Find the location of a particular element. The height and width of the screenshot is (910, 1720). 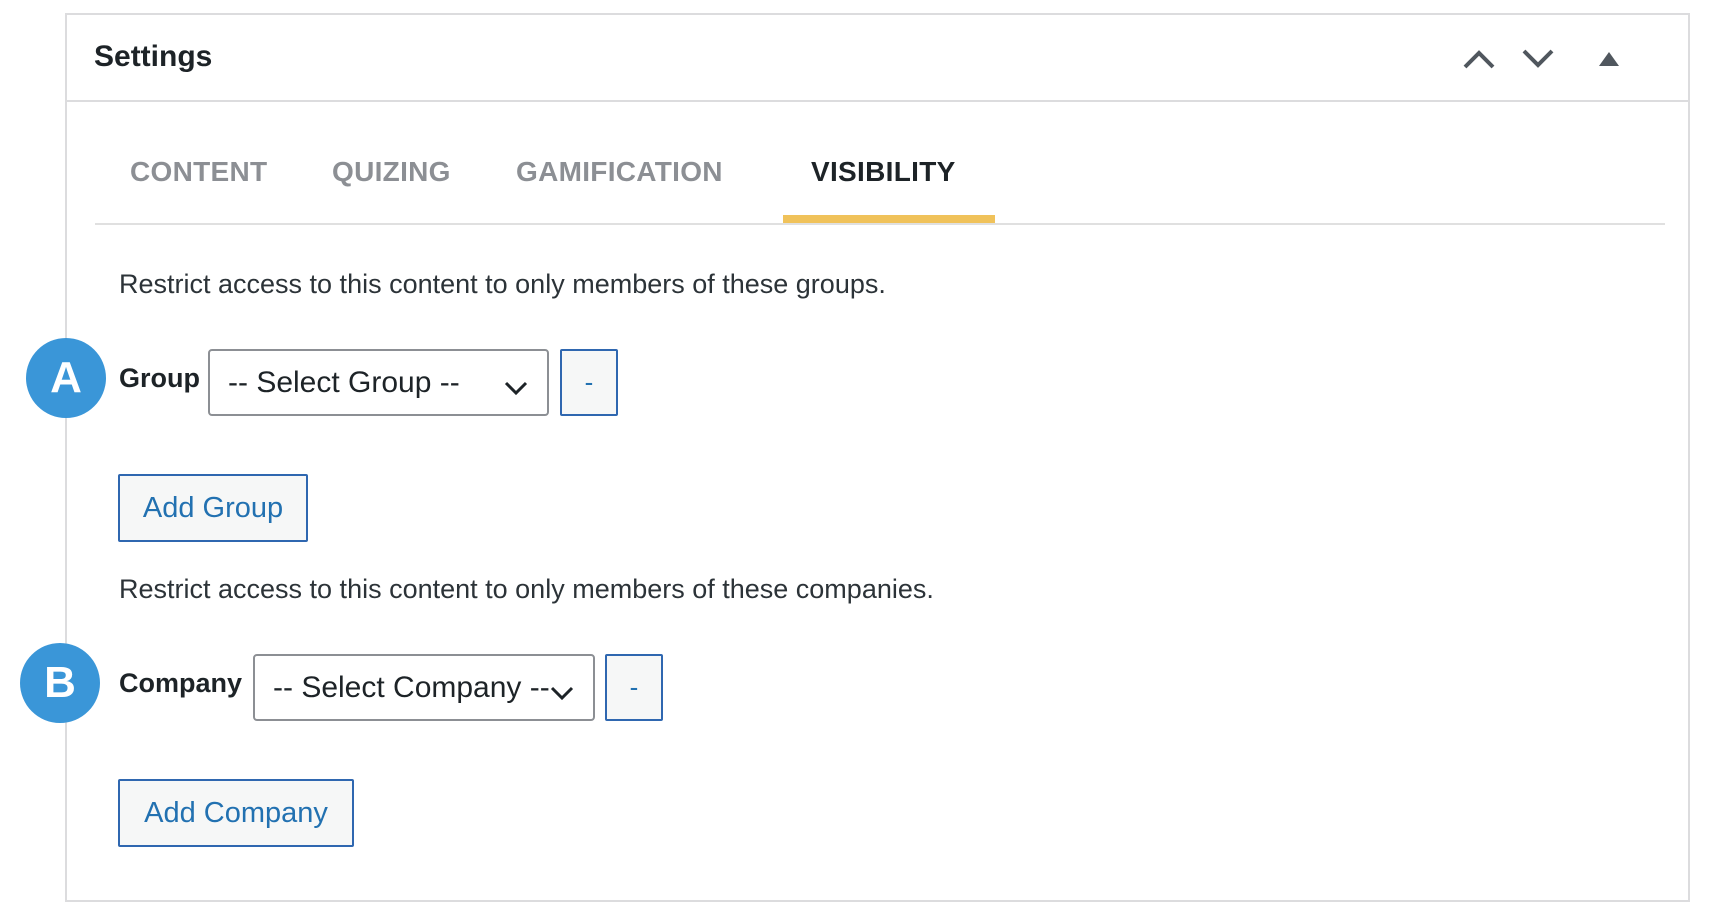

remove-company-button: - is located at coordinates (634, 687).